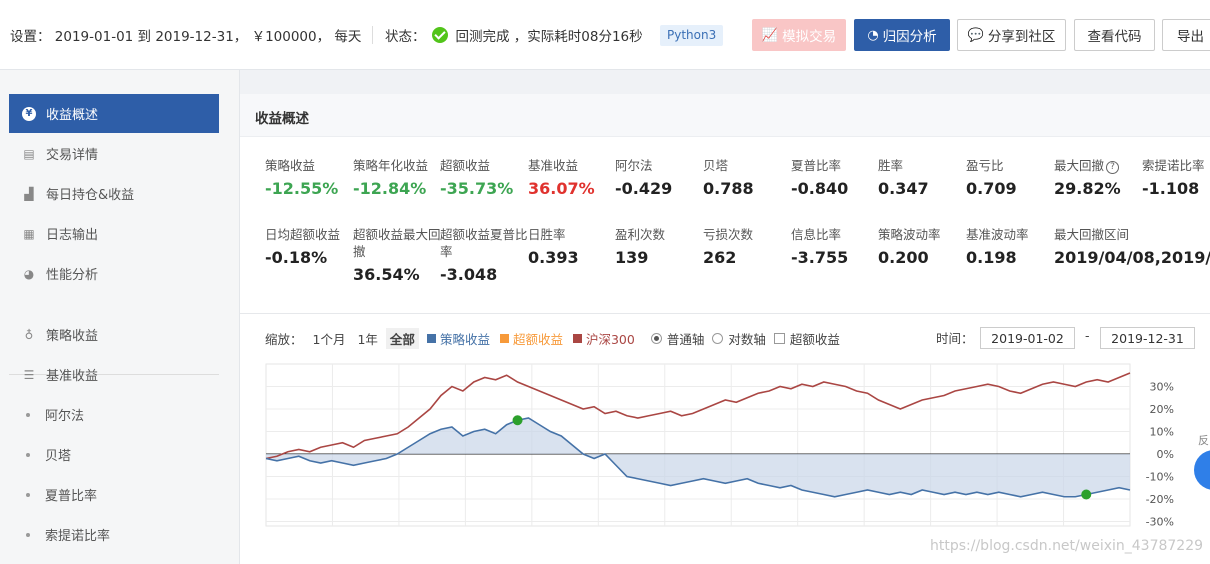 Image resolution: width=1210 pixels, height=564 pixels. Describe the element at coordinates (114, 374) in the screenshot. I see `sidebar-item-benchmark-return: ☰ 基准收益` at that location.